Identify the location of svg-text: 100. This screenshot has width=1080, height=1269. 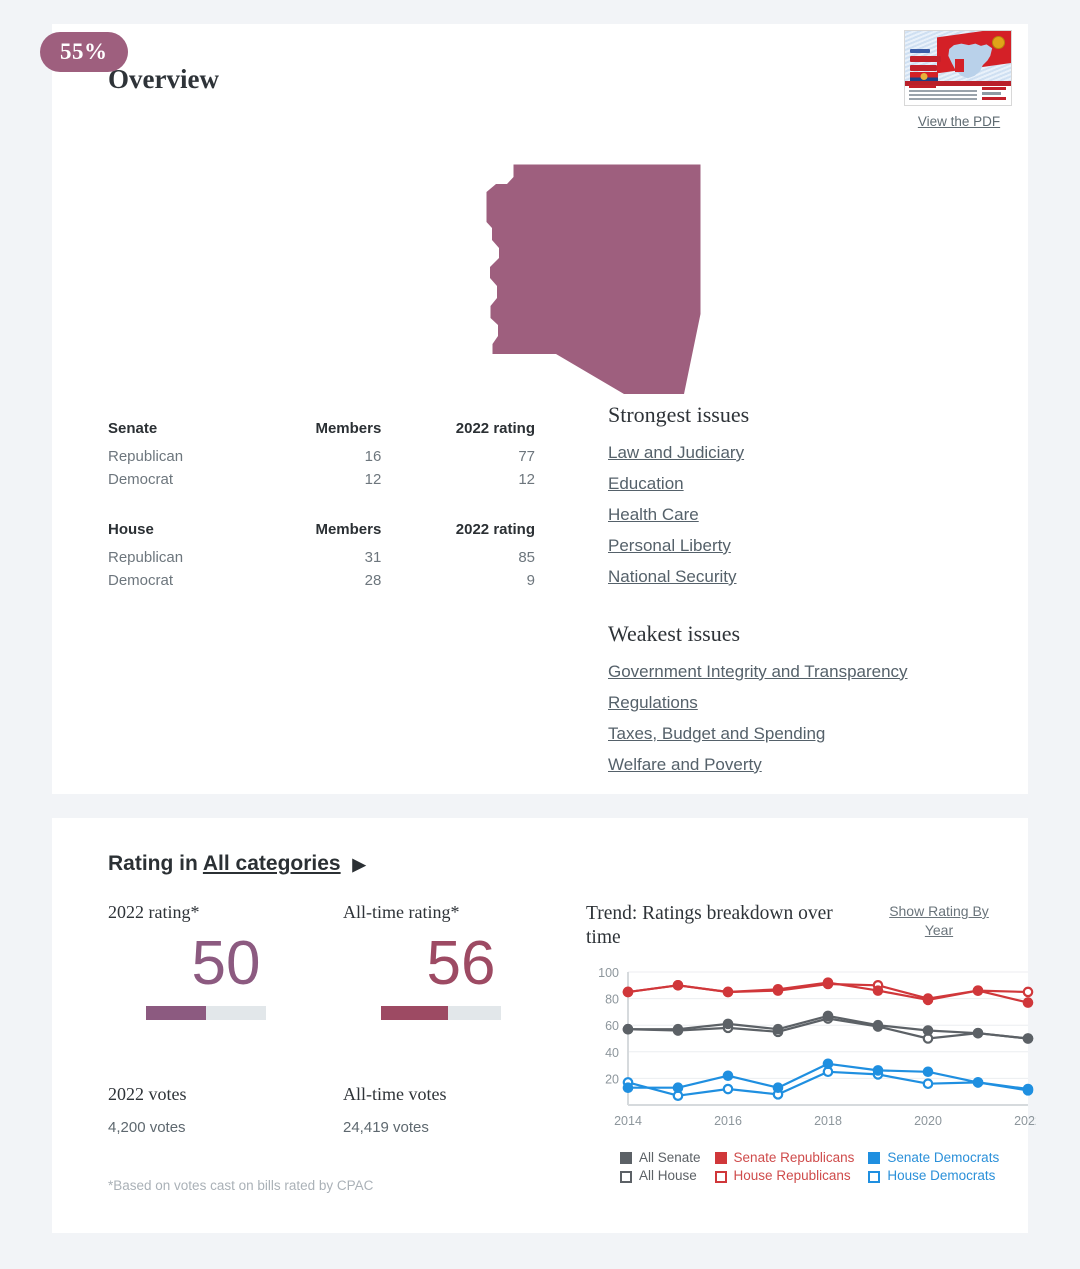
(608, 973).